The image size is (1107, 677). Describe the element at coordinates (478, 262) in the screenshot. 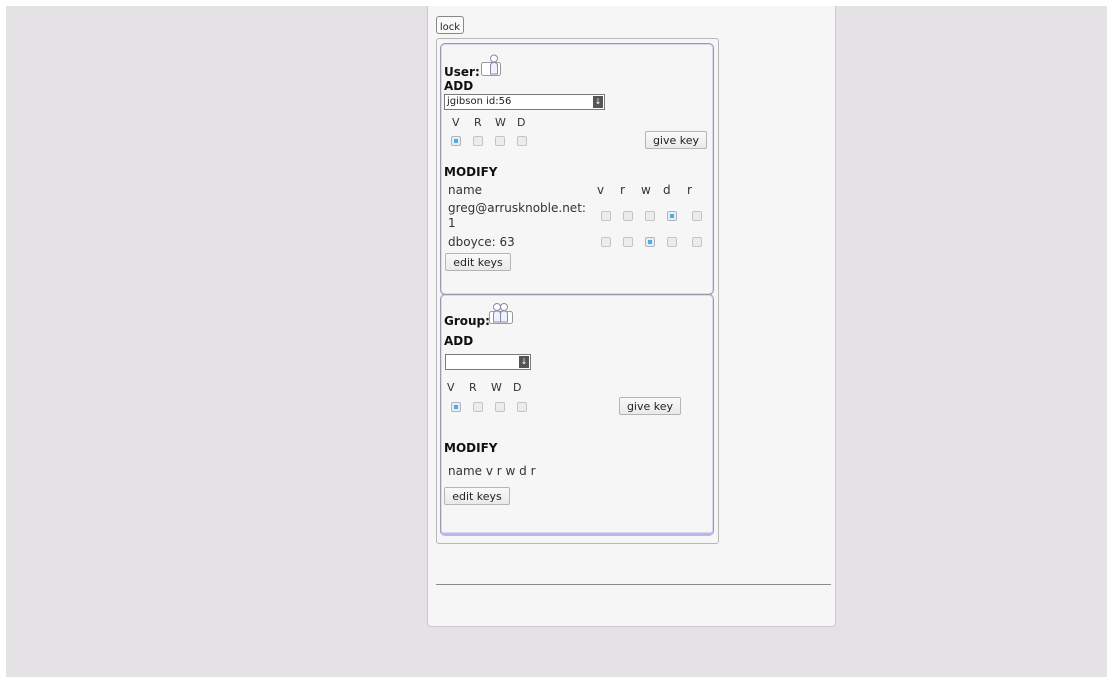

I see `user-edit-keys-button: edit keys` at that location.